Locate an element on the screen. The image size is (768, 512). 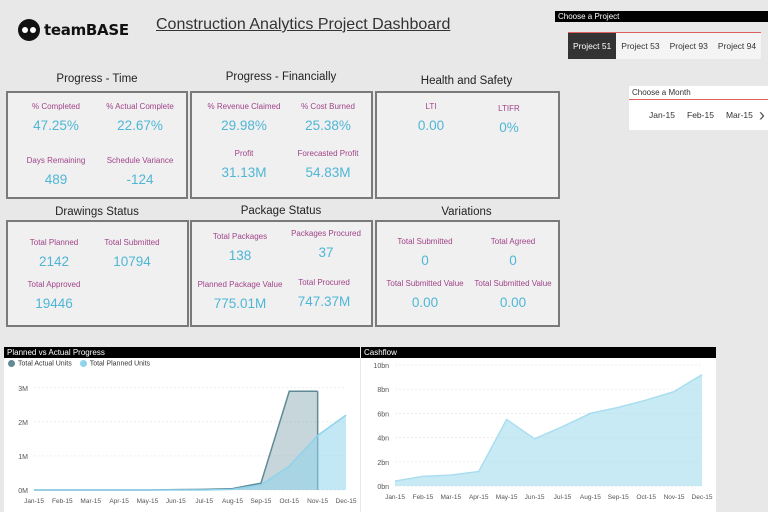
variations-title: Variations is located at coordinates (466, 212).